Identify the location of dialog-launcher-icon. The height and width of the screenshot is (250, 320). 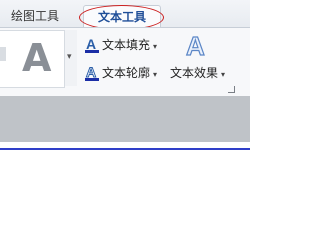
(231, 89).